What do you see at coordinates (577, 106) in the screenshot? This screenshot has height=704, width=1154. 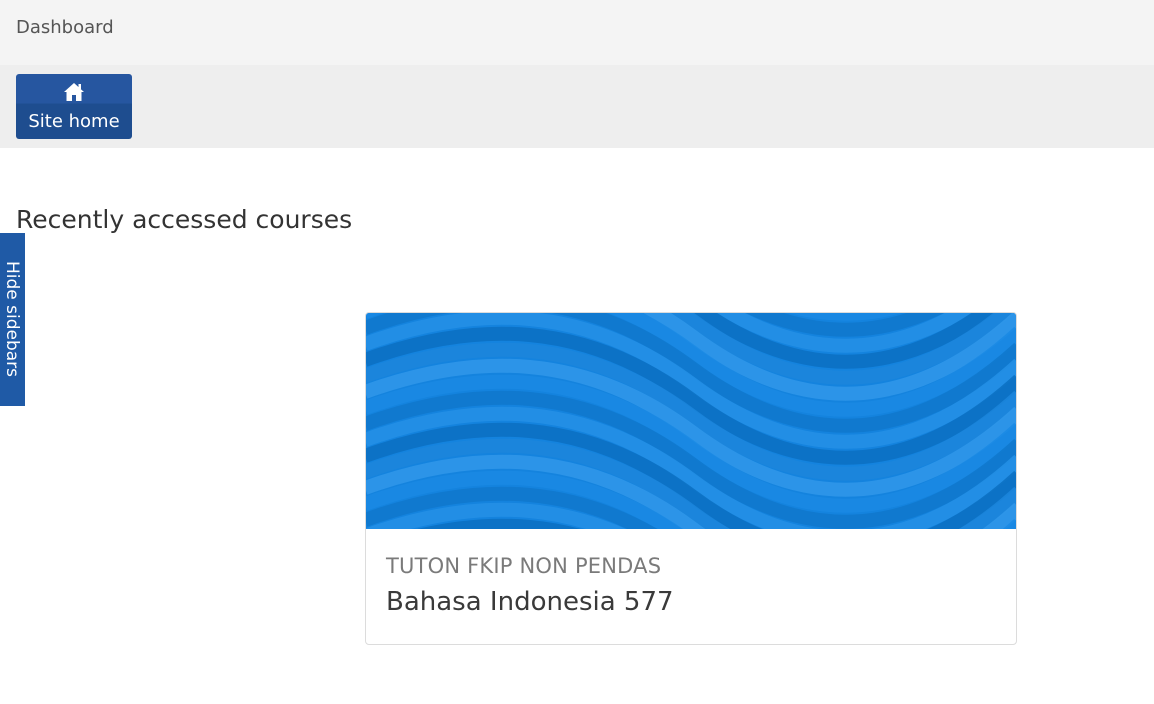 I see `navigation-toolbar: Site home` at bounding box center [577, 106].